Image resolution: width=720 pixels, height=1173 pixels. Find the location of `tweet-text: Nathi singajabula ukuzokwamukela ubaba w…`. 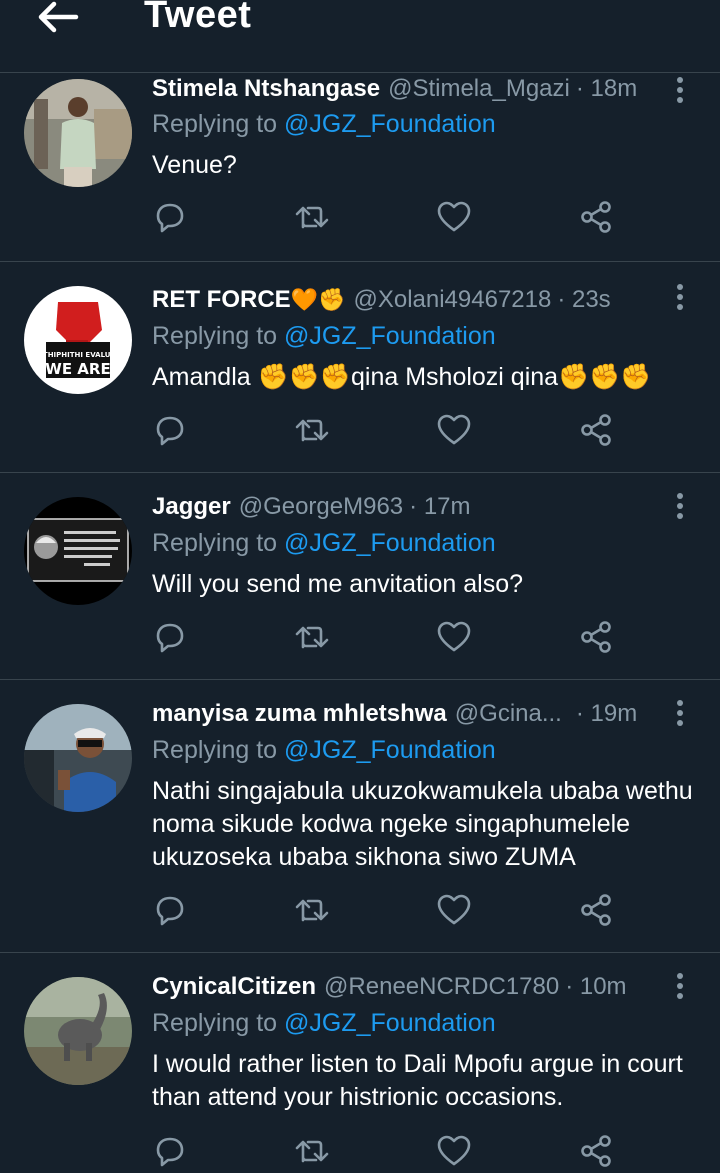

tweet-text: Nathi singajabula ukuzokwamukela ubaba w… is located at coordinates (424, 824).